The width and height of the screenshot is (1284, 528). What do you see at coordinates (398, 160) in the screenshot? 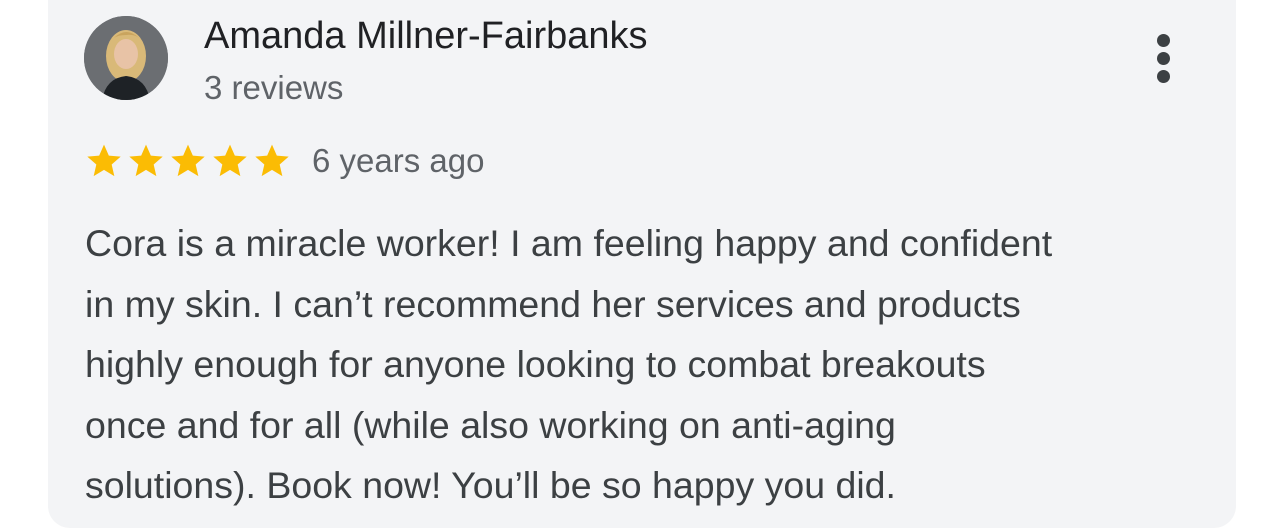
I see `review-time: 6 years ago` at bounding box center [398, 160].